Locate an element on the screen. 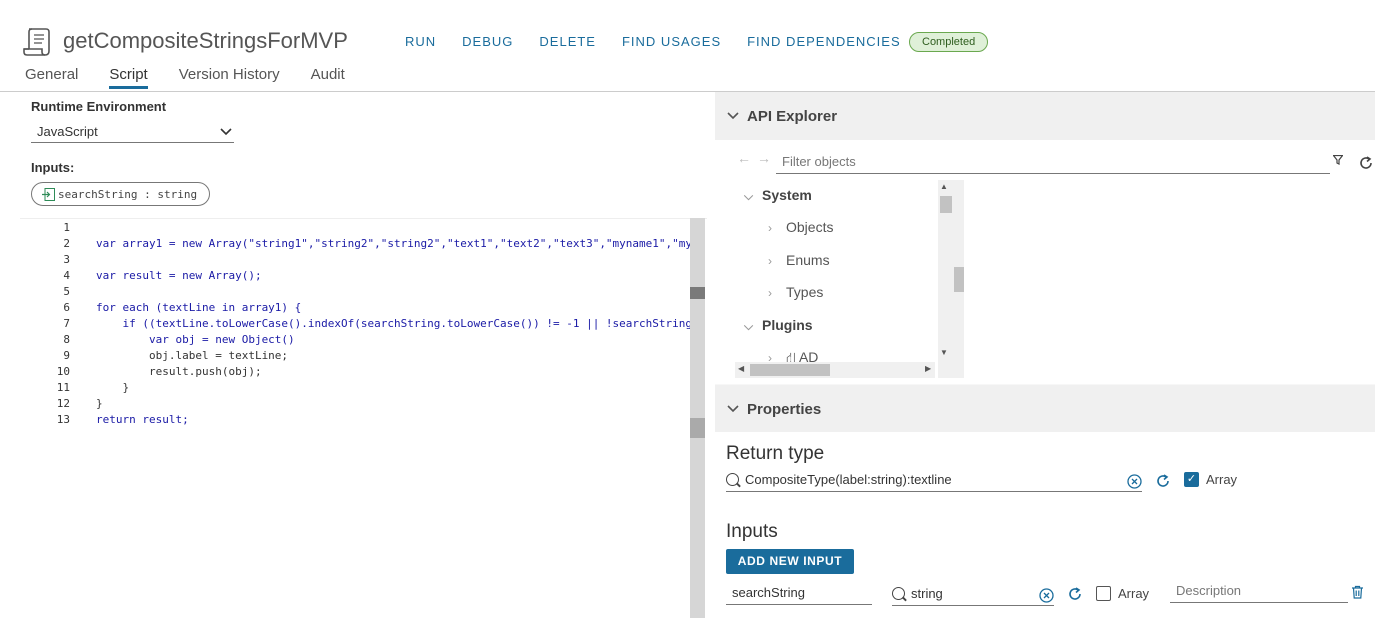 The height and width of the screenshot is (618, 1375). tab-bar: General Script Version History Audit is located at coordinates (200, 77).